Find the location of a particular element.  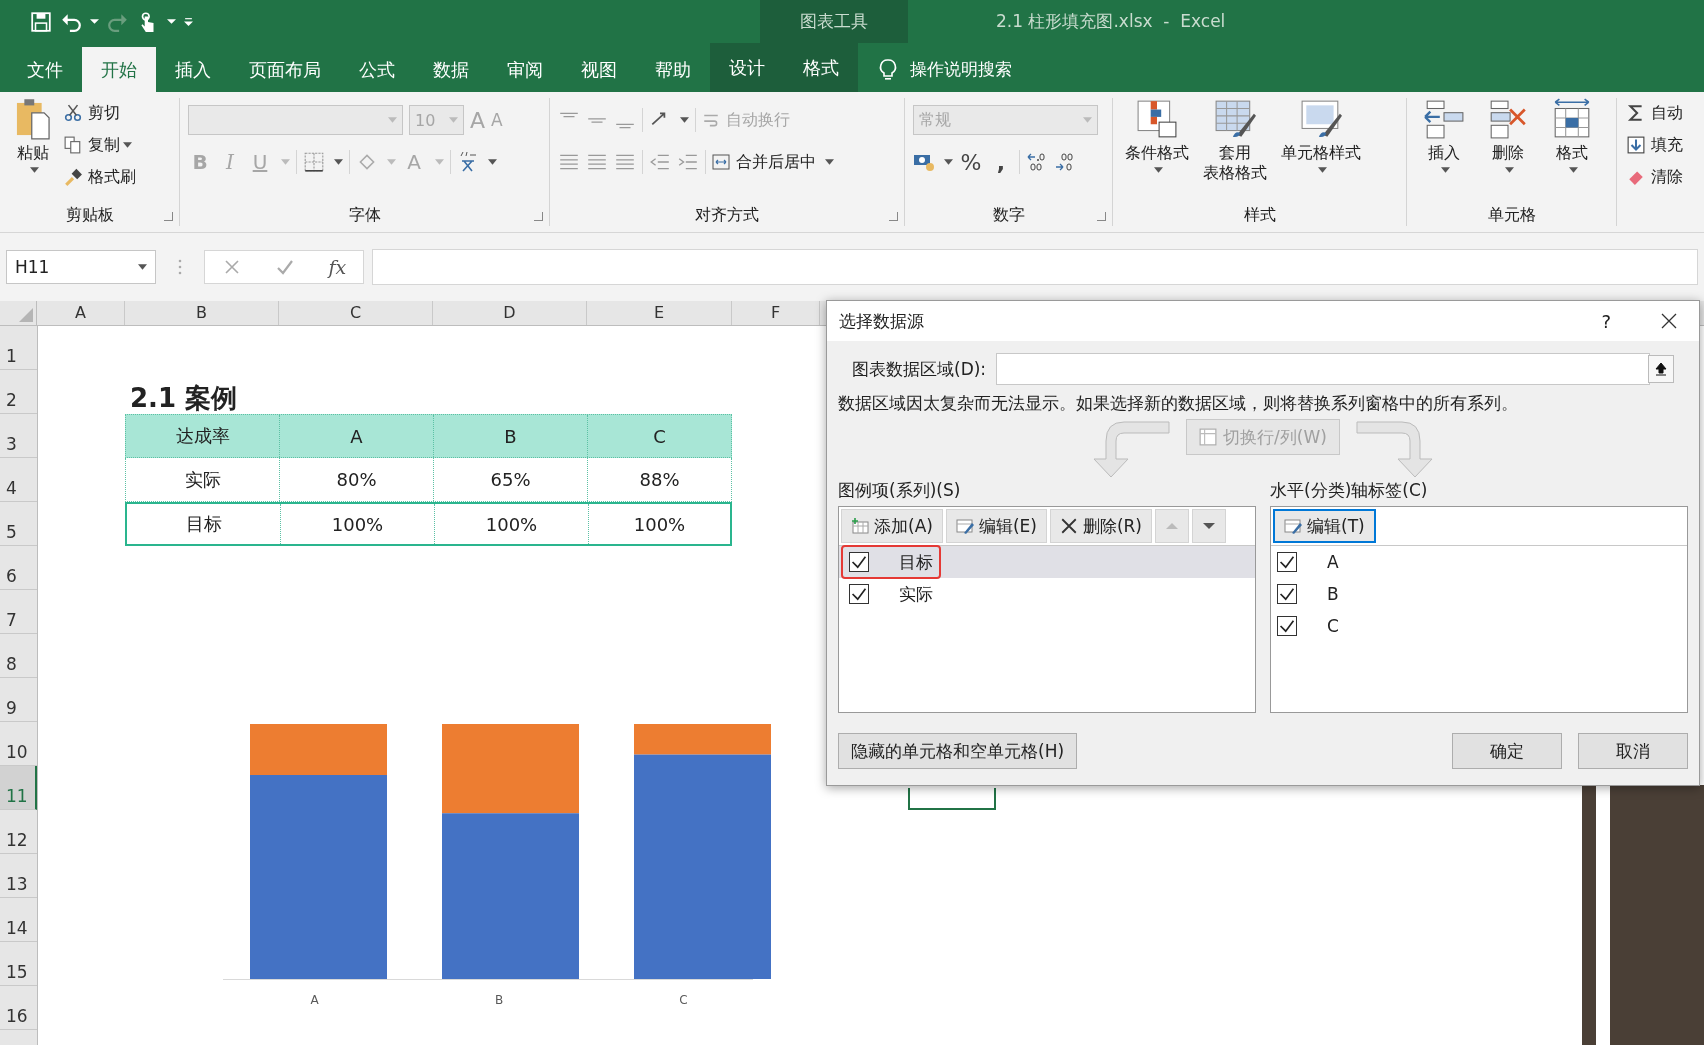

column-header: D is located at coordinates (510, 313).